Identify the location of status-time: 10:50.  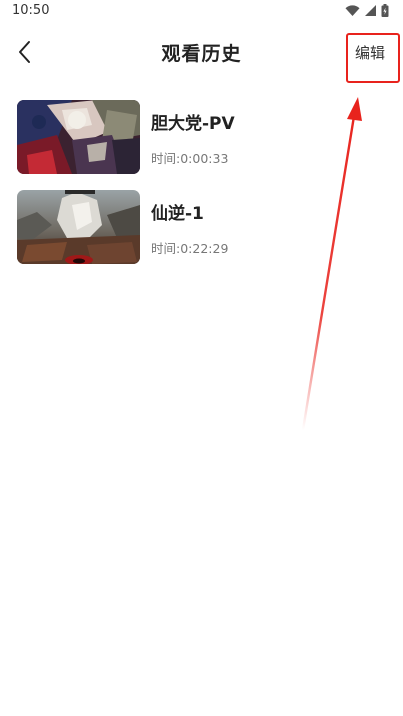
(31, 10).